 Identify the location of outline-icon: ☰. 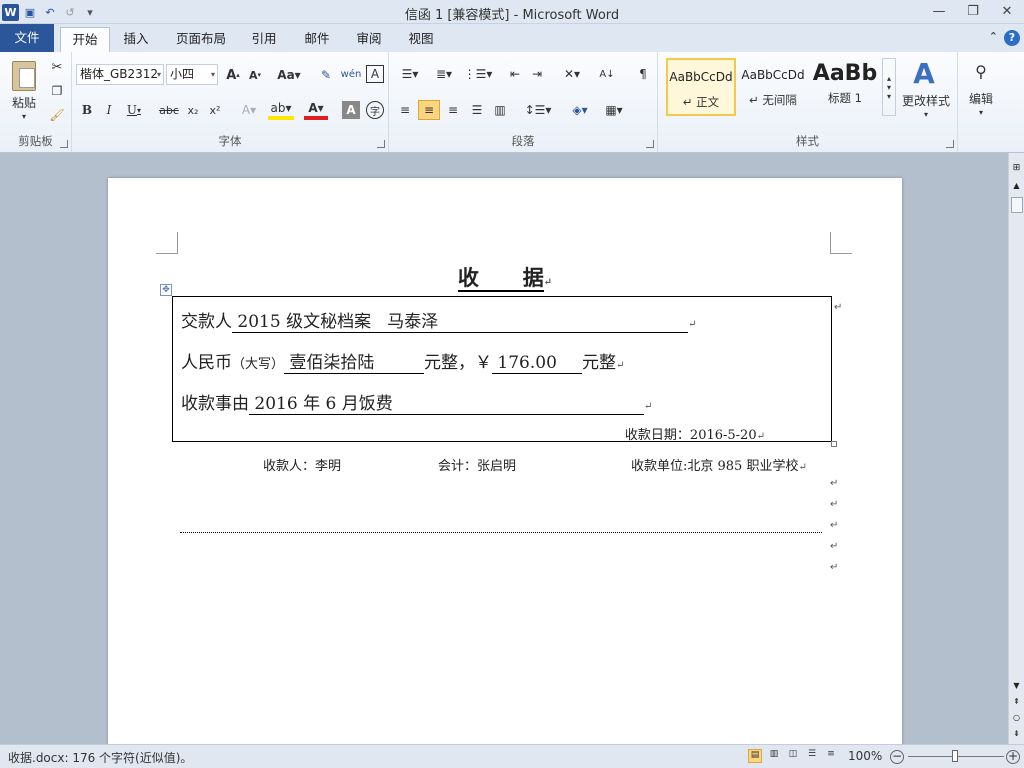
(812, 756).